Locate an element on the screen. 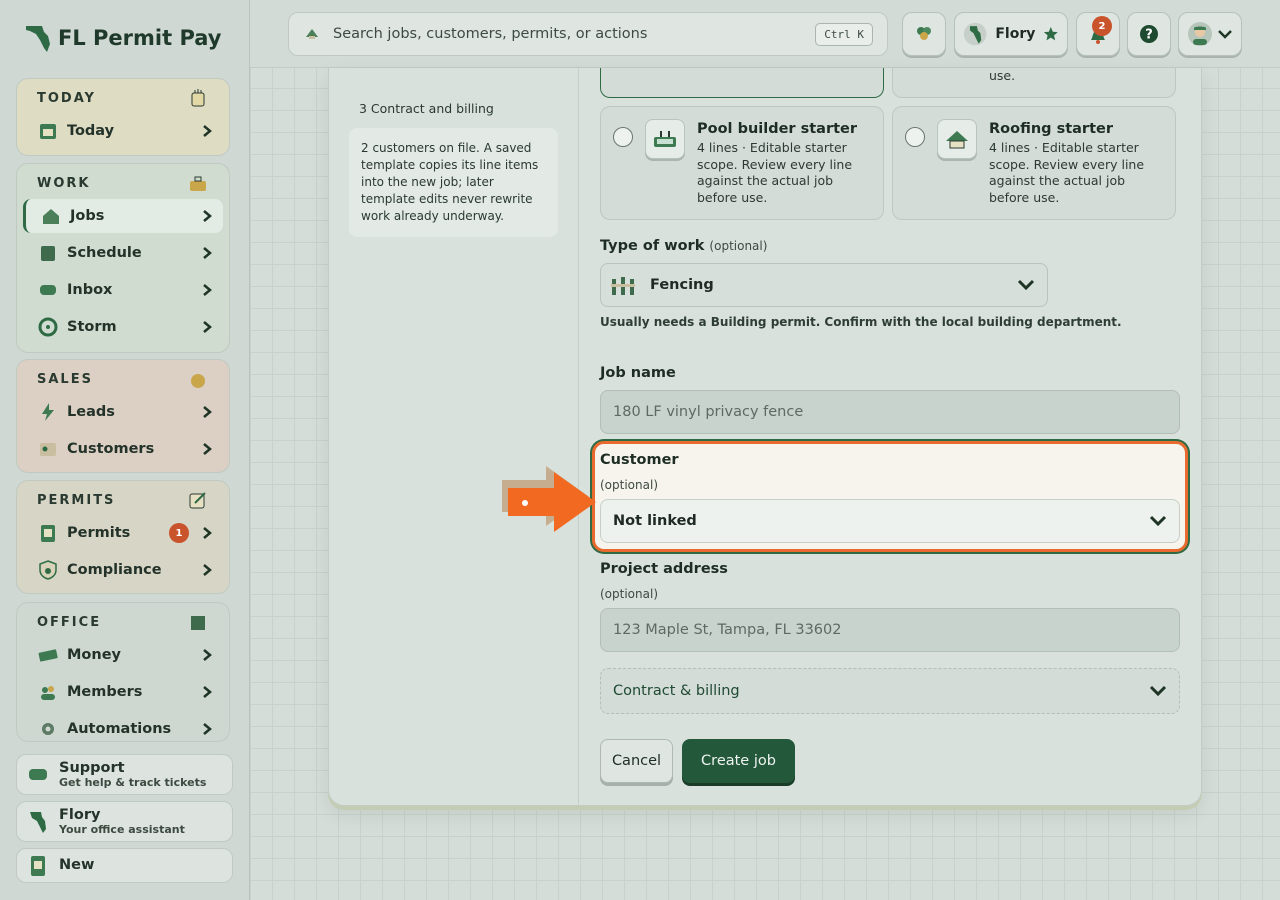 The image size is (1280, 900). new-document-icon is located at coordinates (38, 865).